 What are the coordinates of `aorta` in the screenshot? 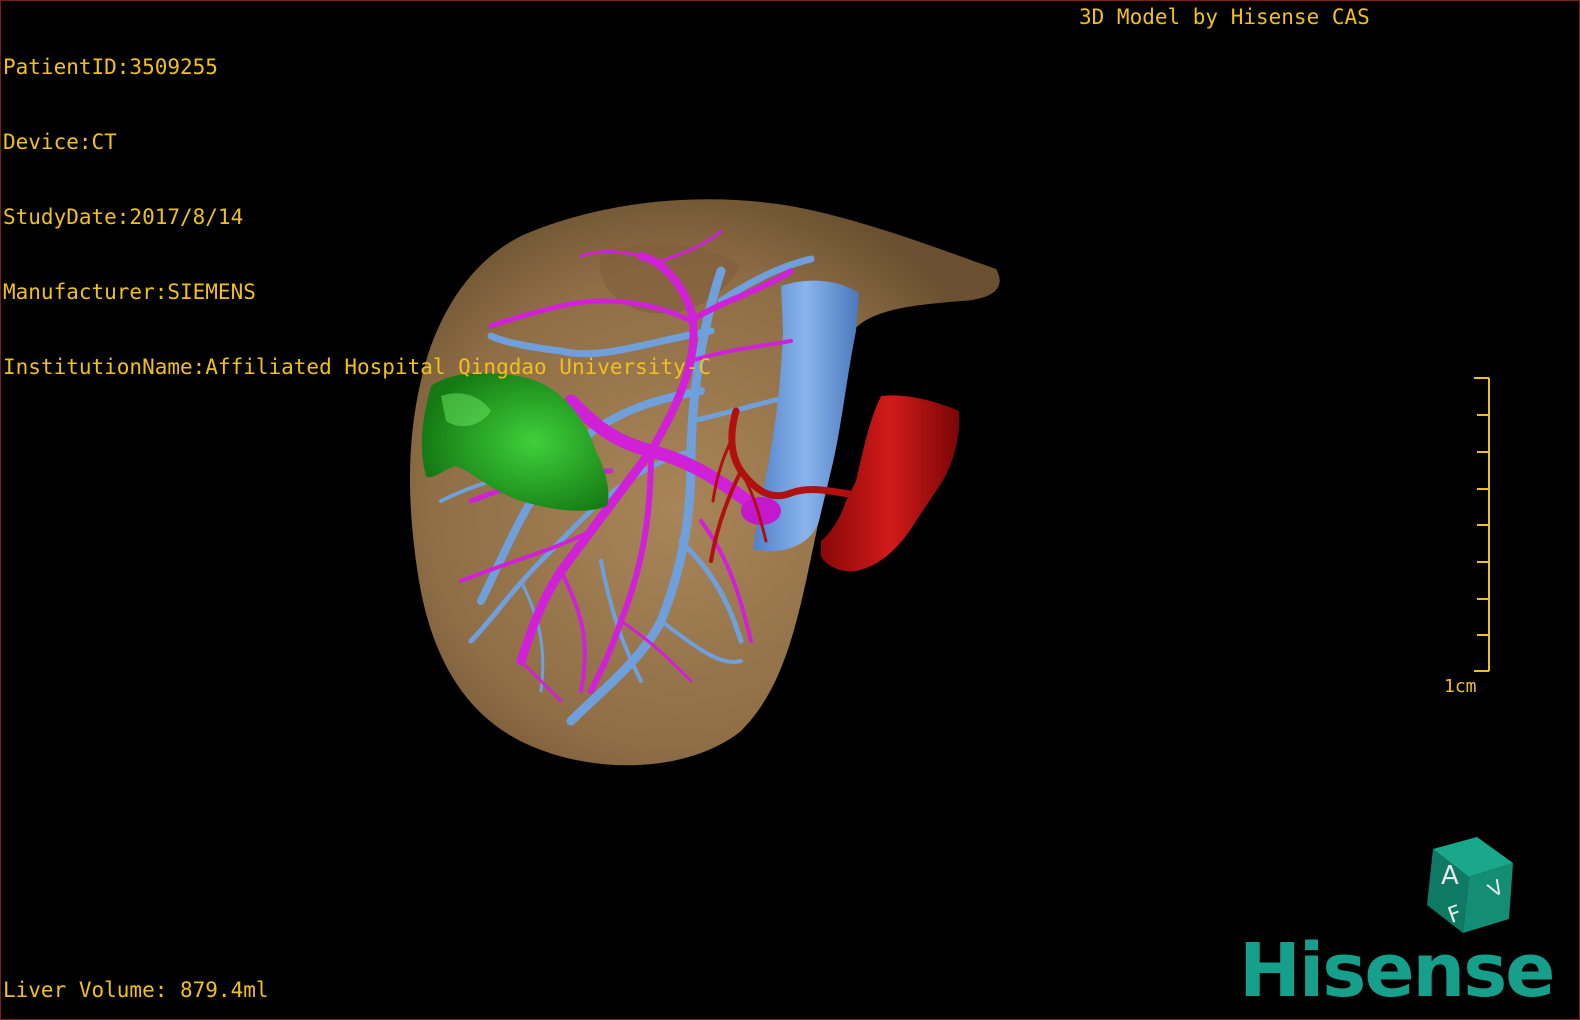 It's located at (890, 483).